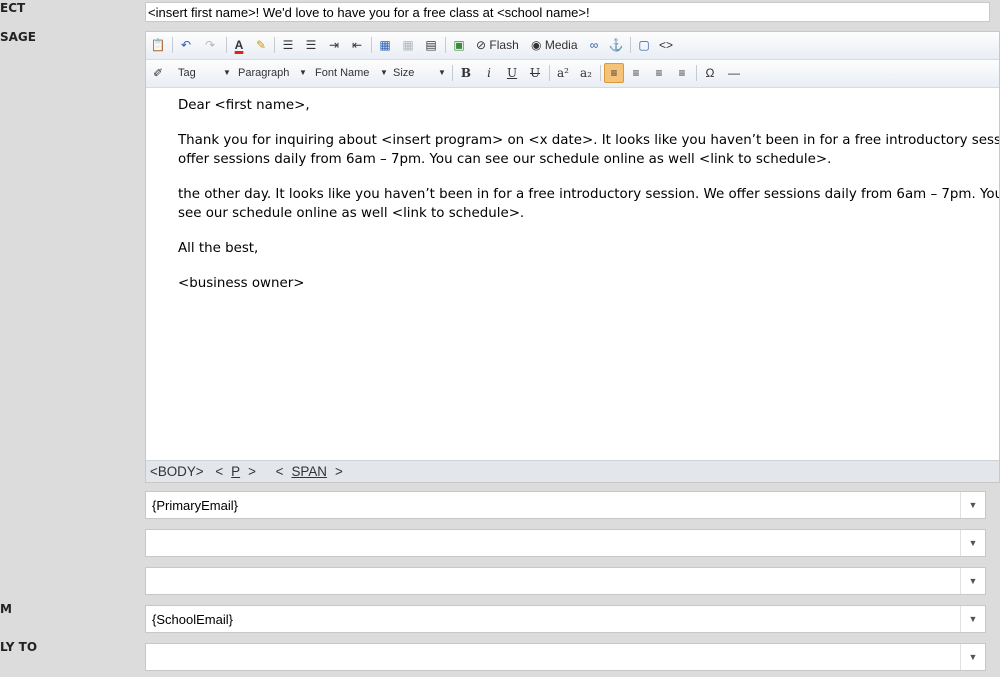 This screenshot has height=677, width=1000. I want to click on signature-paragraph: <business owner>, so click(241, 283).